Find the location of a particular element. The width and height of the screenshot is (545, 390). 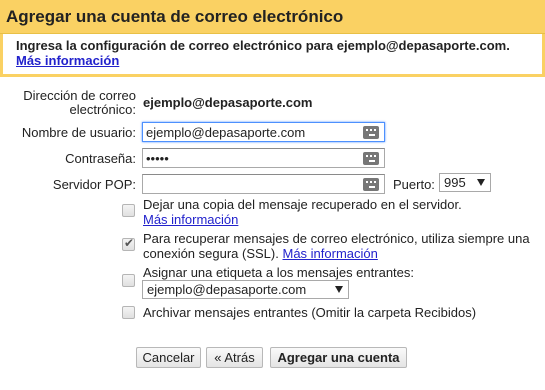

ssl-text-line2: conexión segura (SSL). Más información is located at coordinates (260, 254).